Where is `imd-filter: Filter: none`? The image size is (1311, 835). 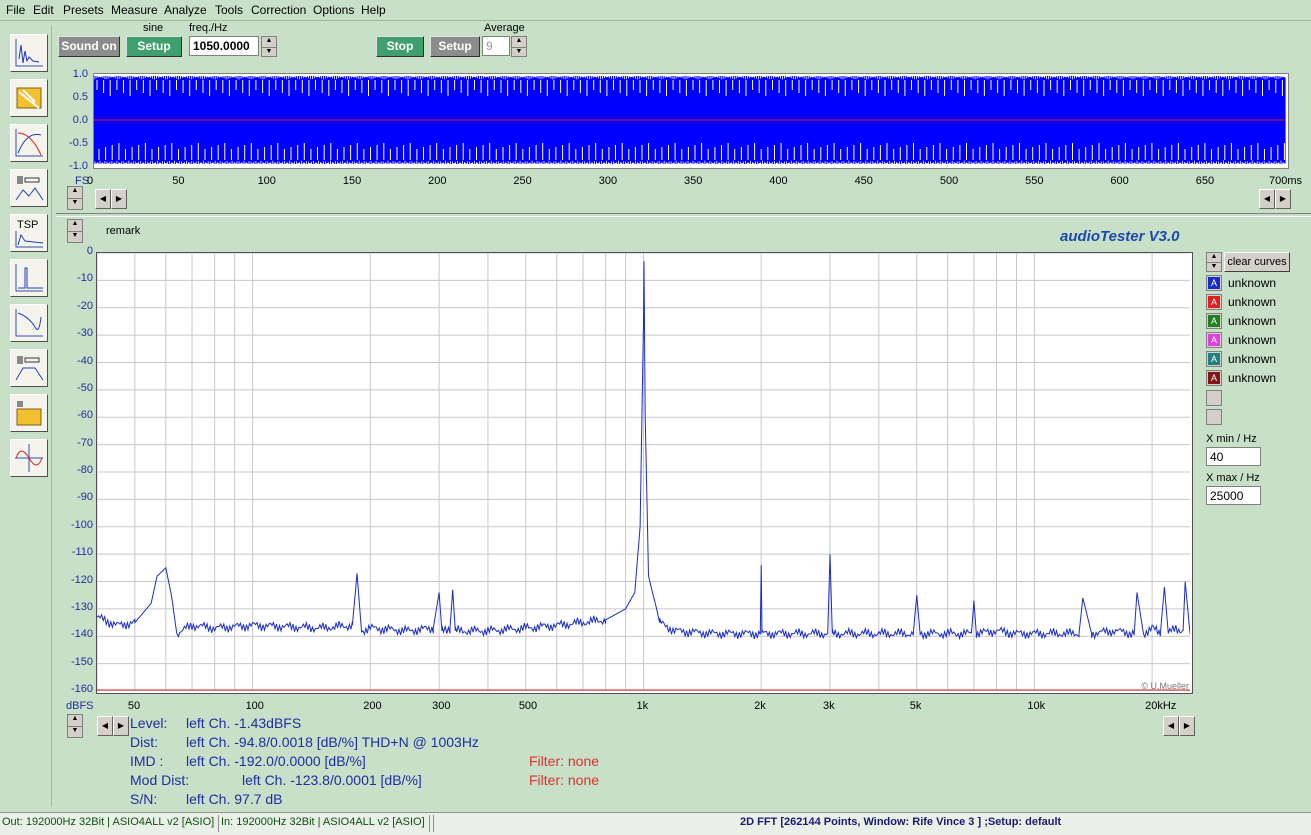
imd-filter: Filter: none is located at coordinates (564, 761).